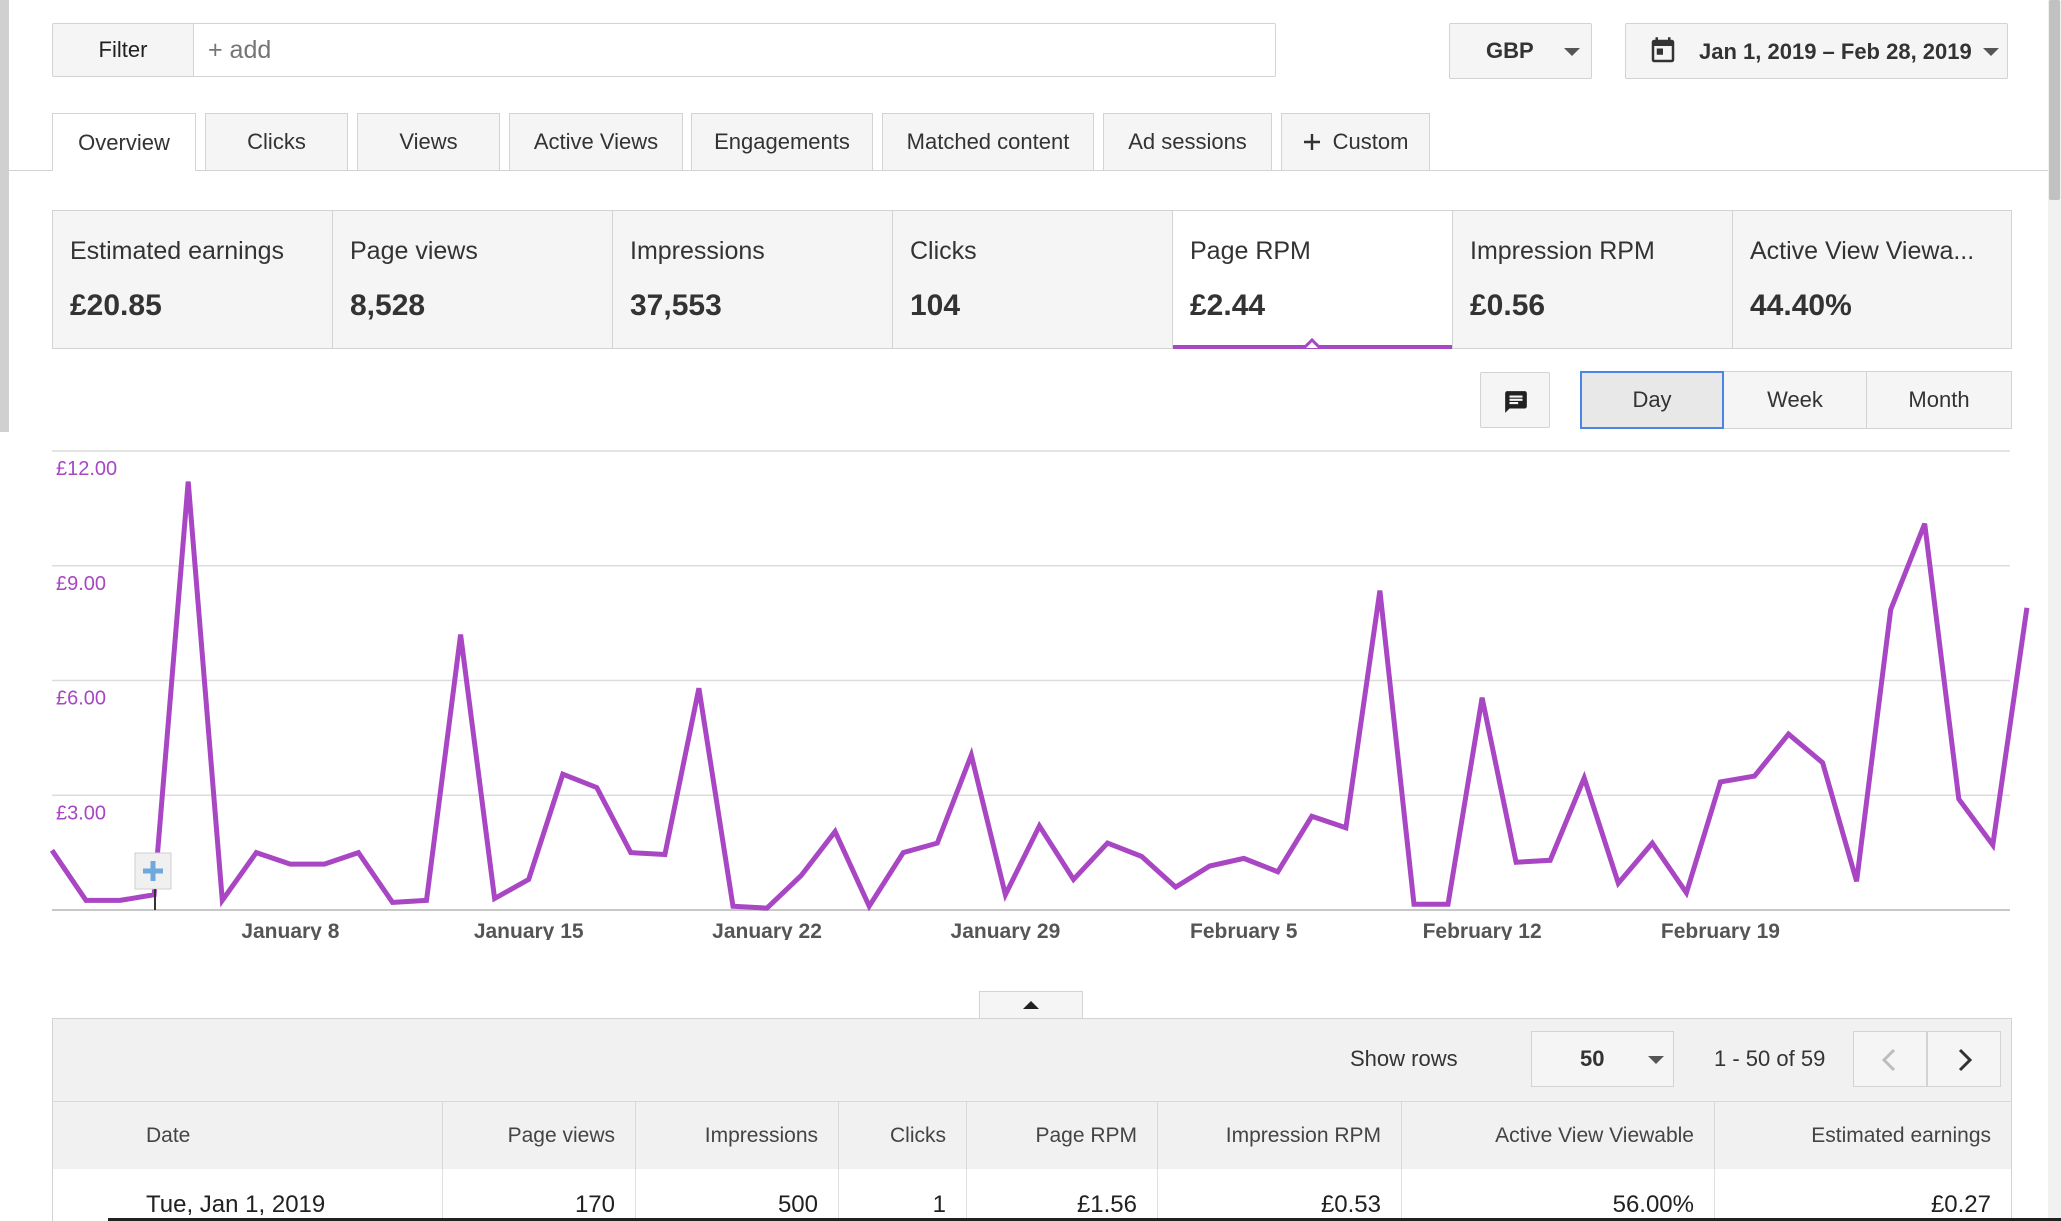 The image size is (2061, 1221). I want to click on currency-select: GBP, so click(1520, 51).